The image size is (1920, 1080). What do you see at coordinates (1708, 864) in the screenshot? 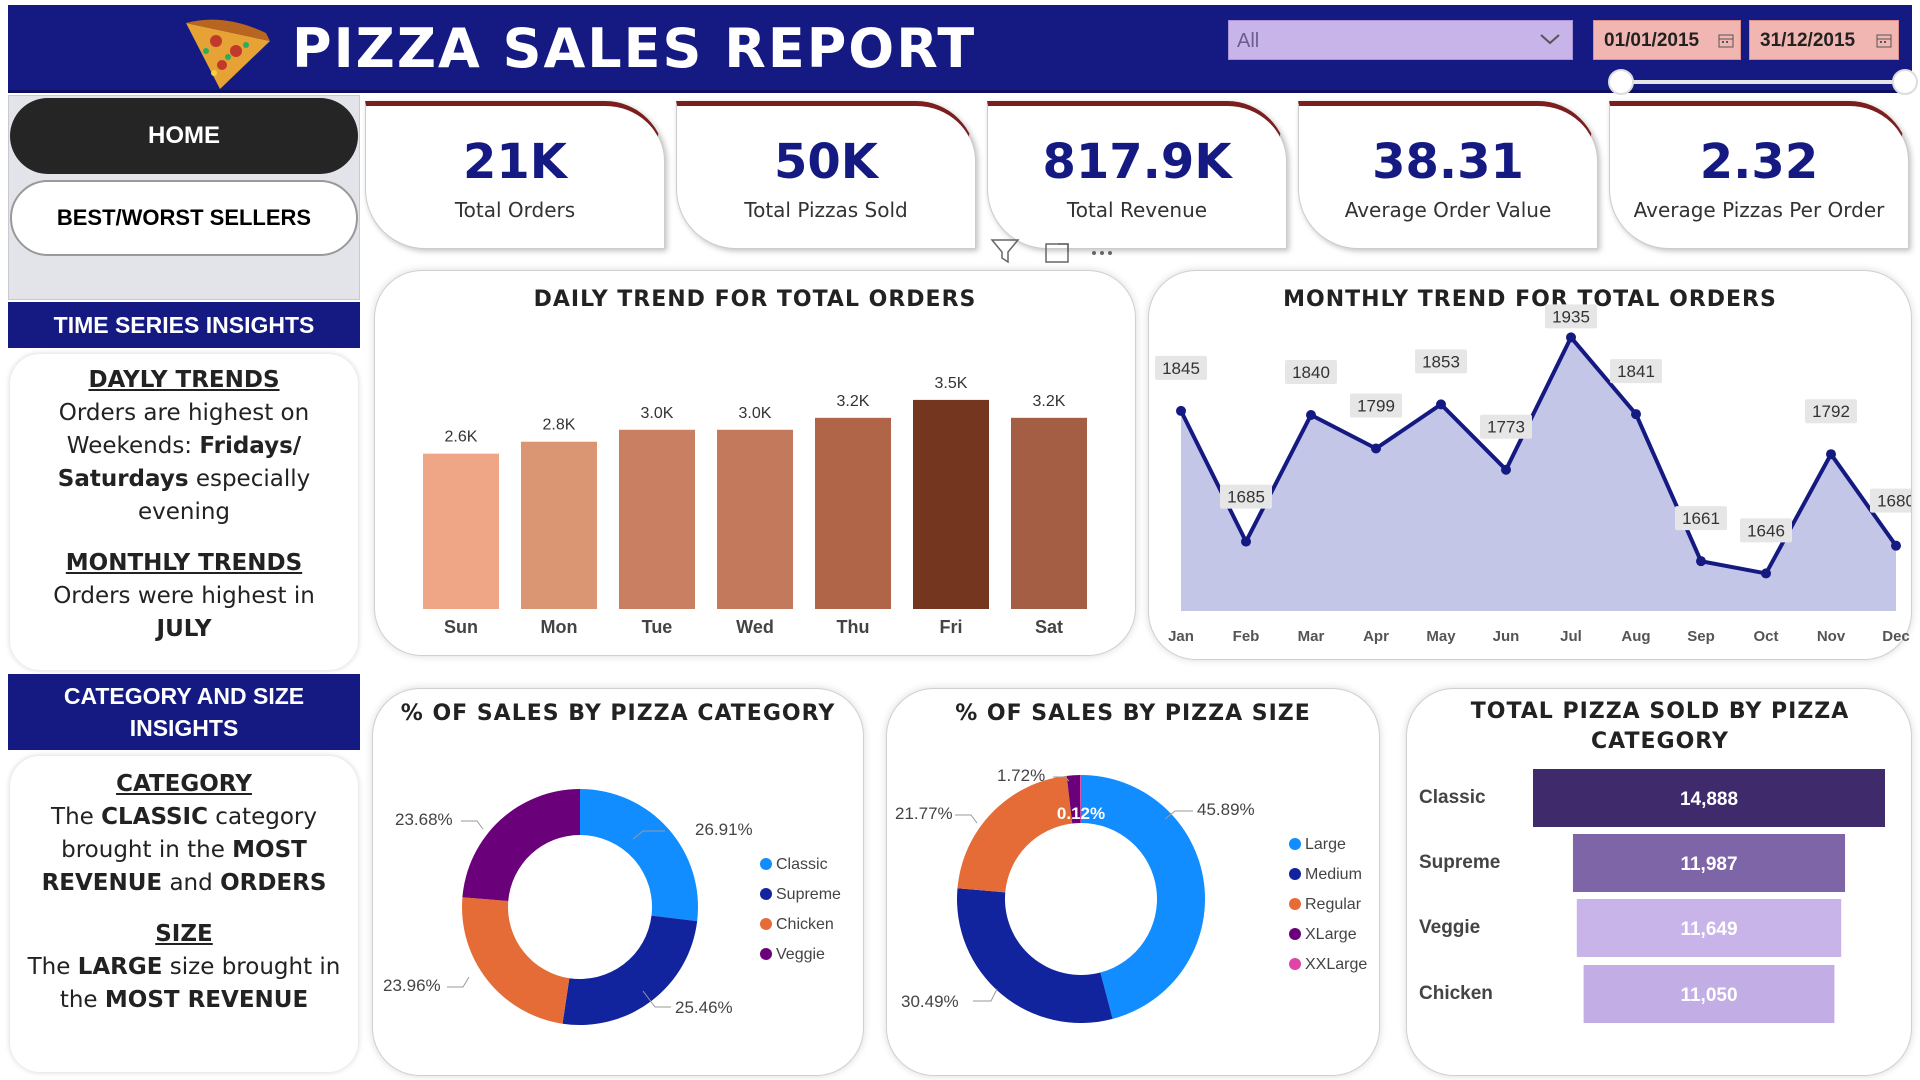
I see `sold-bar-value: 11,987` at bounding box center [1708, 864].